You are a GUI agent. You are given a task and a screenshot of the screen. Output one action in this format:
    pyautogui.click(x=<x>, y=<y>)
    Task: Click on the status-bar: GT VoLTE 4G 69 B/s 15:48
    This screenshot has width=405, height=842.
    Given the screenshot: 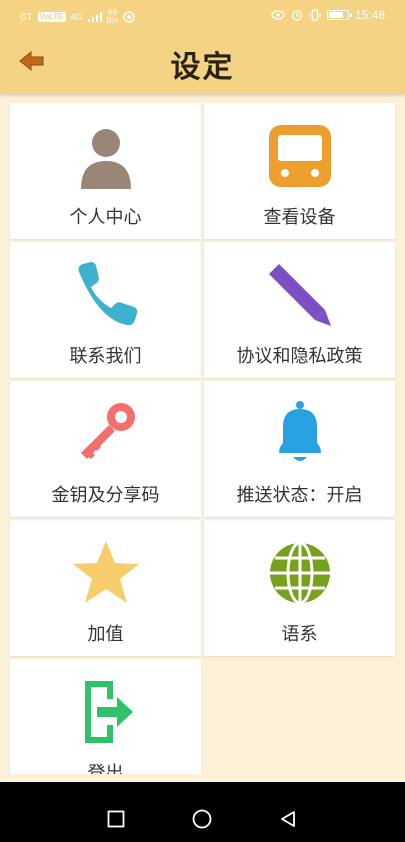 What is the action you would take?
    pyautogui.click(x=202, y=15)
    